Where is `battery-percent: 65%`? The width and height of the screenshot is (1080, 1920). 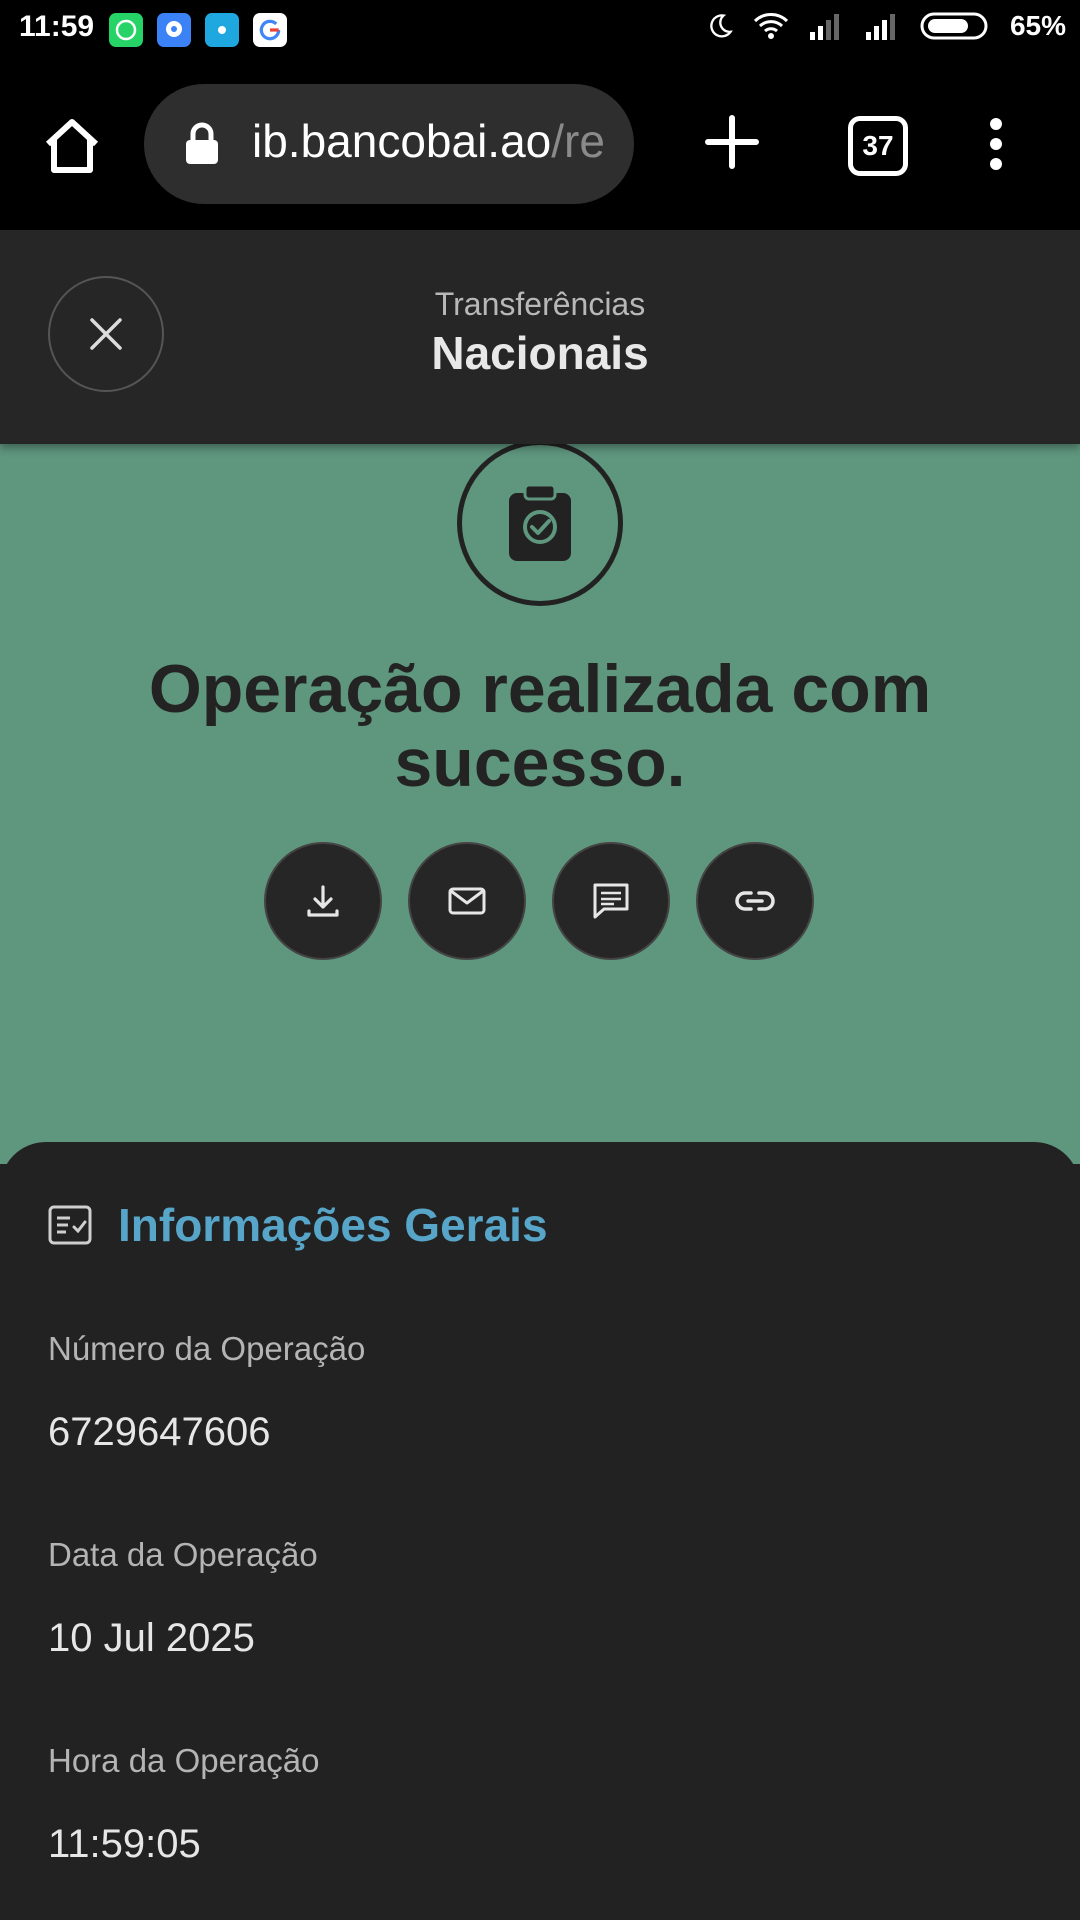
battery-percent: 65% is located at coordinates (1037, 25).